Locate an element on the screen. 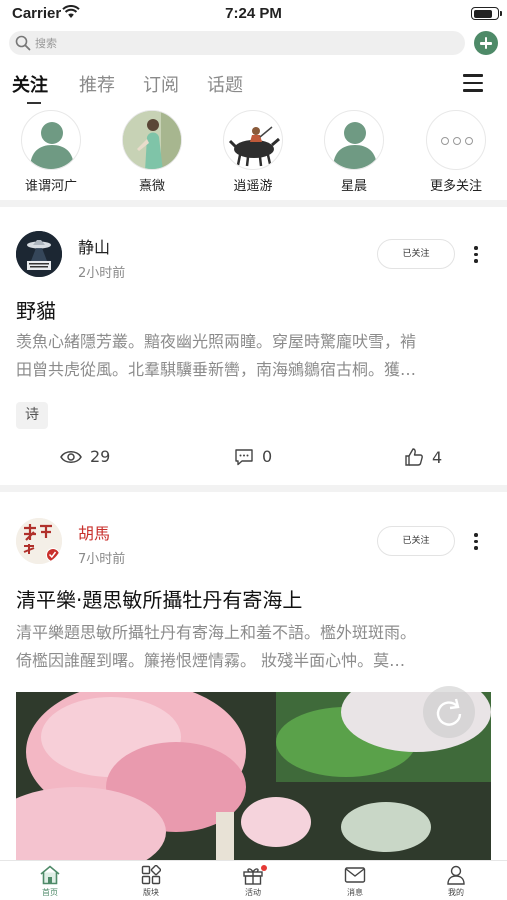  thumbs-up-icon is located at coordinates (414, 457).